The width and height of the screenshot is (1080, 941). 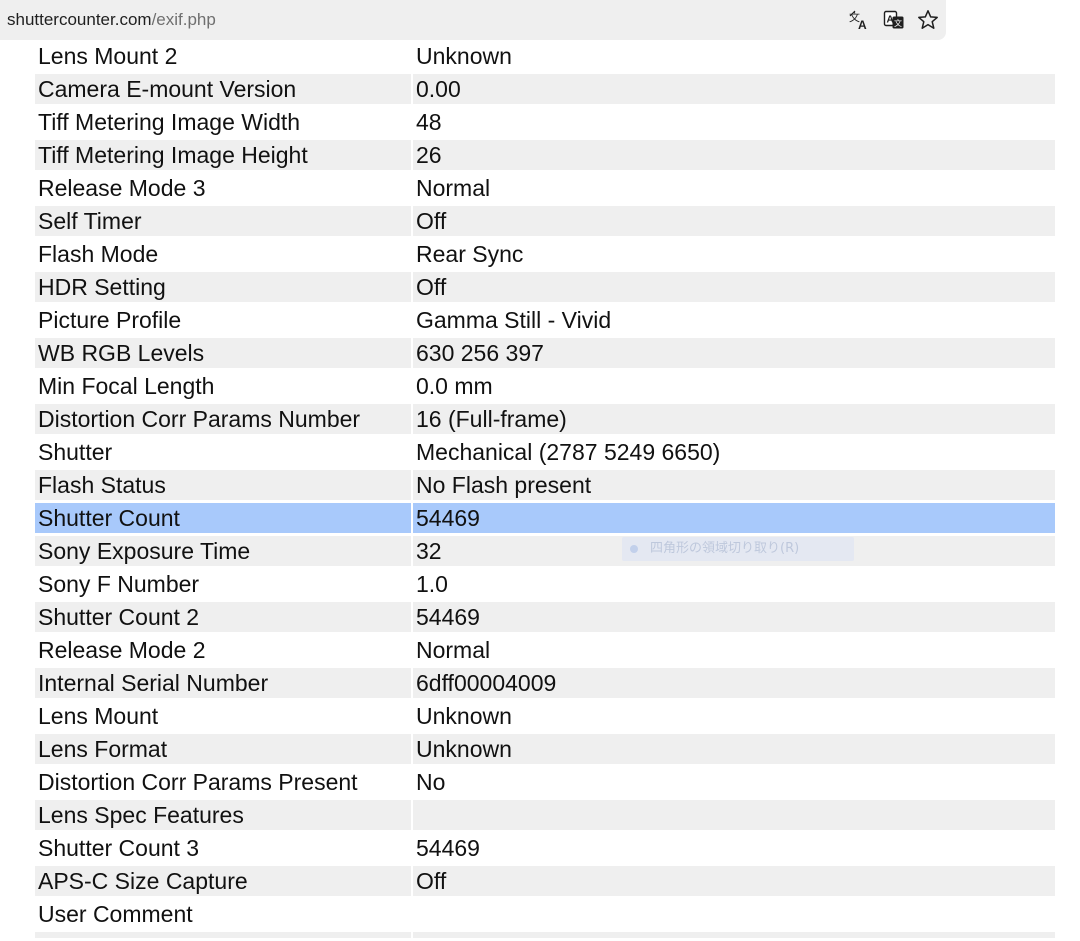 I want to click on exif-key-cell: Tiff Metering Image Height, so click(x=223, y=155).